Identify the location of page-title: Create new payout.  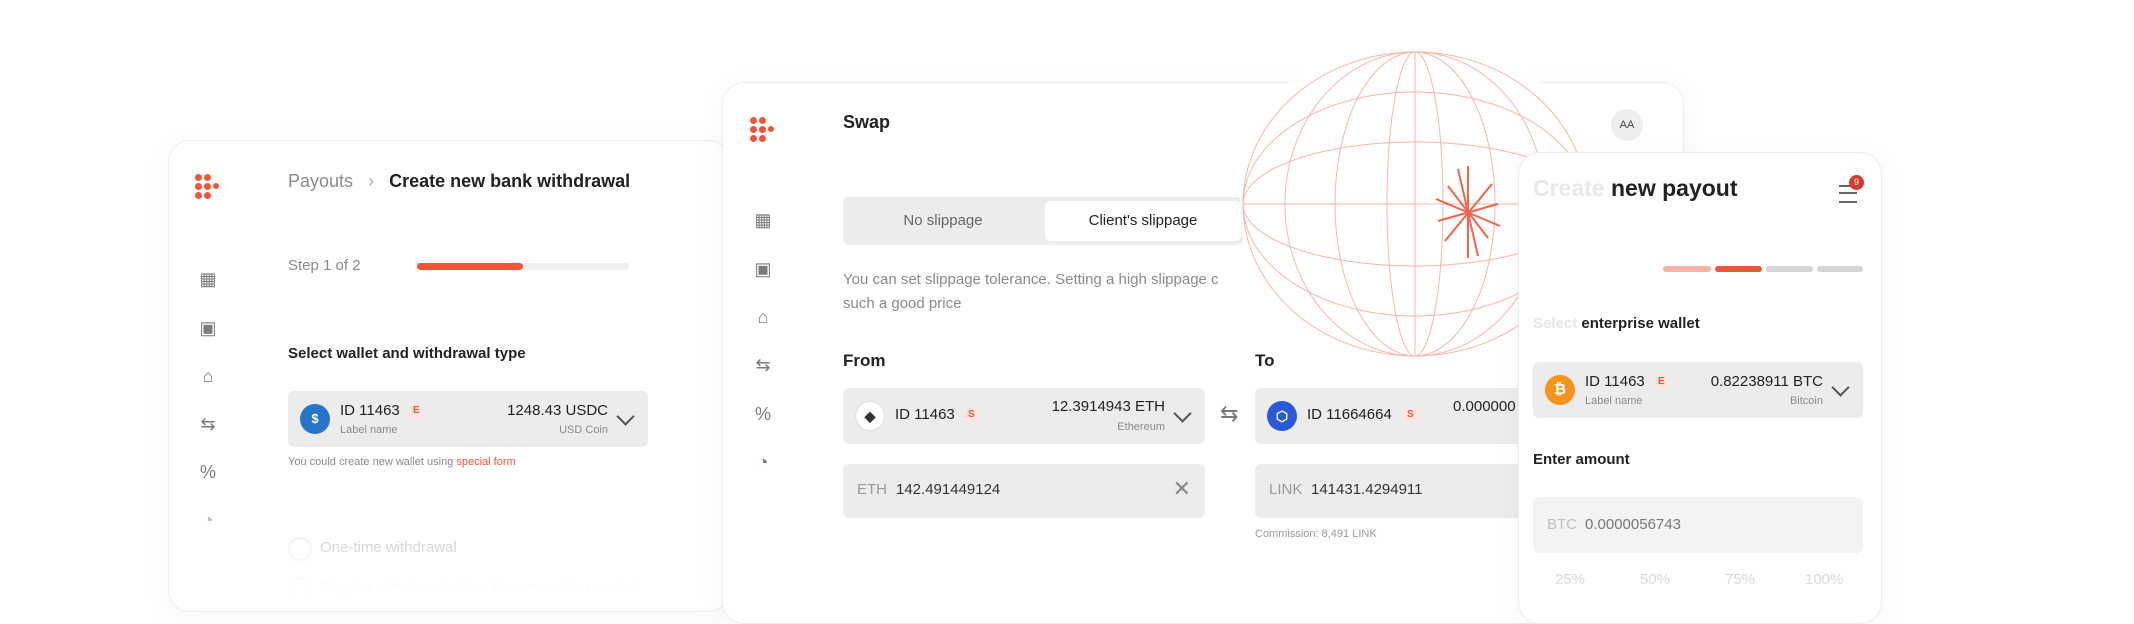
(1635, 188).